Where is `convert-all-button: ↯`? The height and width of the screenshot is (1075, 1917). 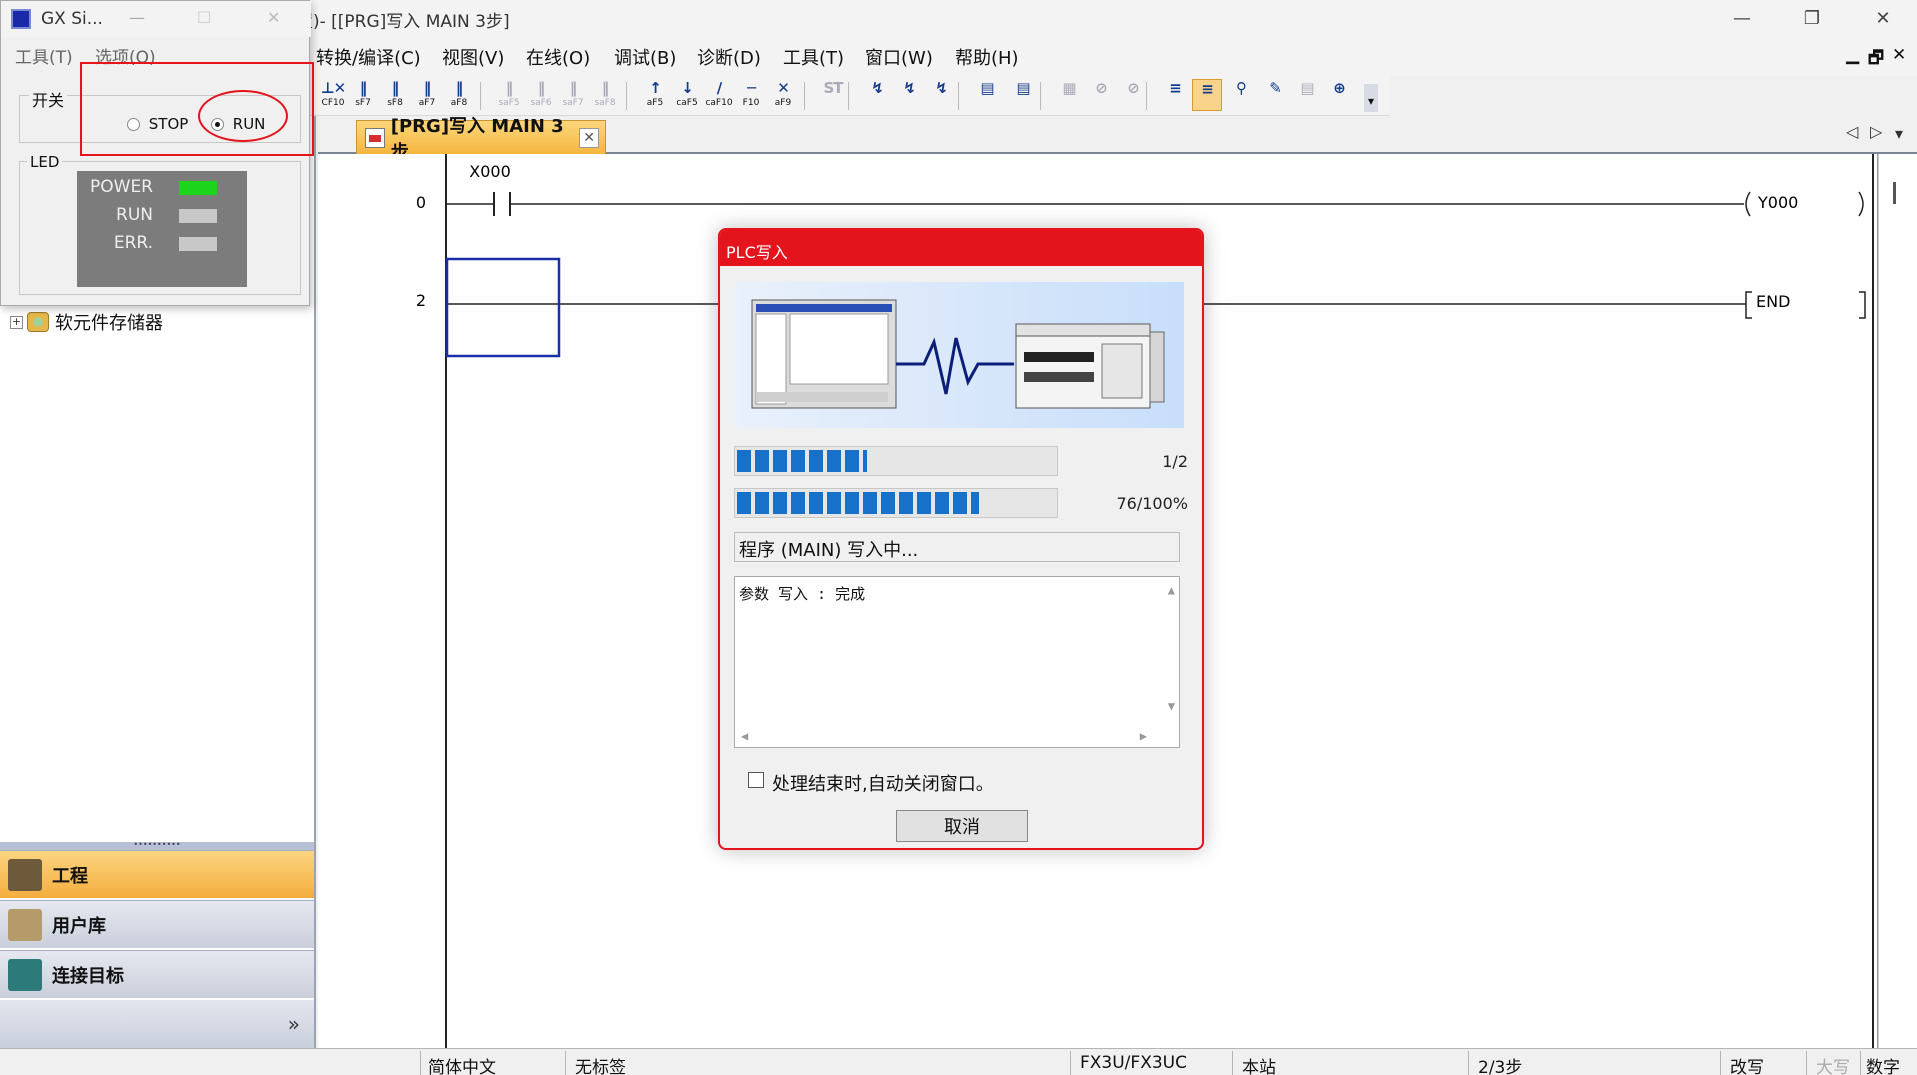 convert-all-button: ↯ is located at coordinates (909, 95).